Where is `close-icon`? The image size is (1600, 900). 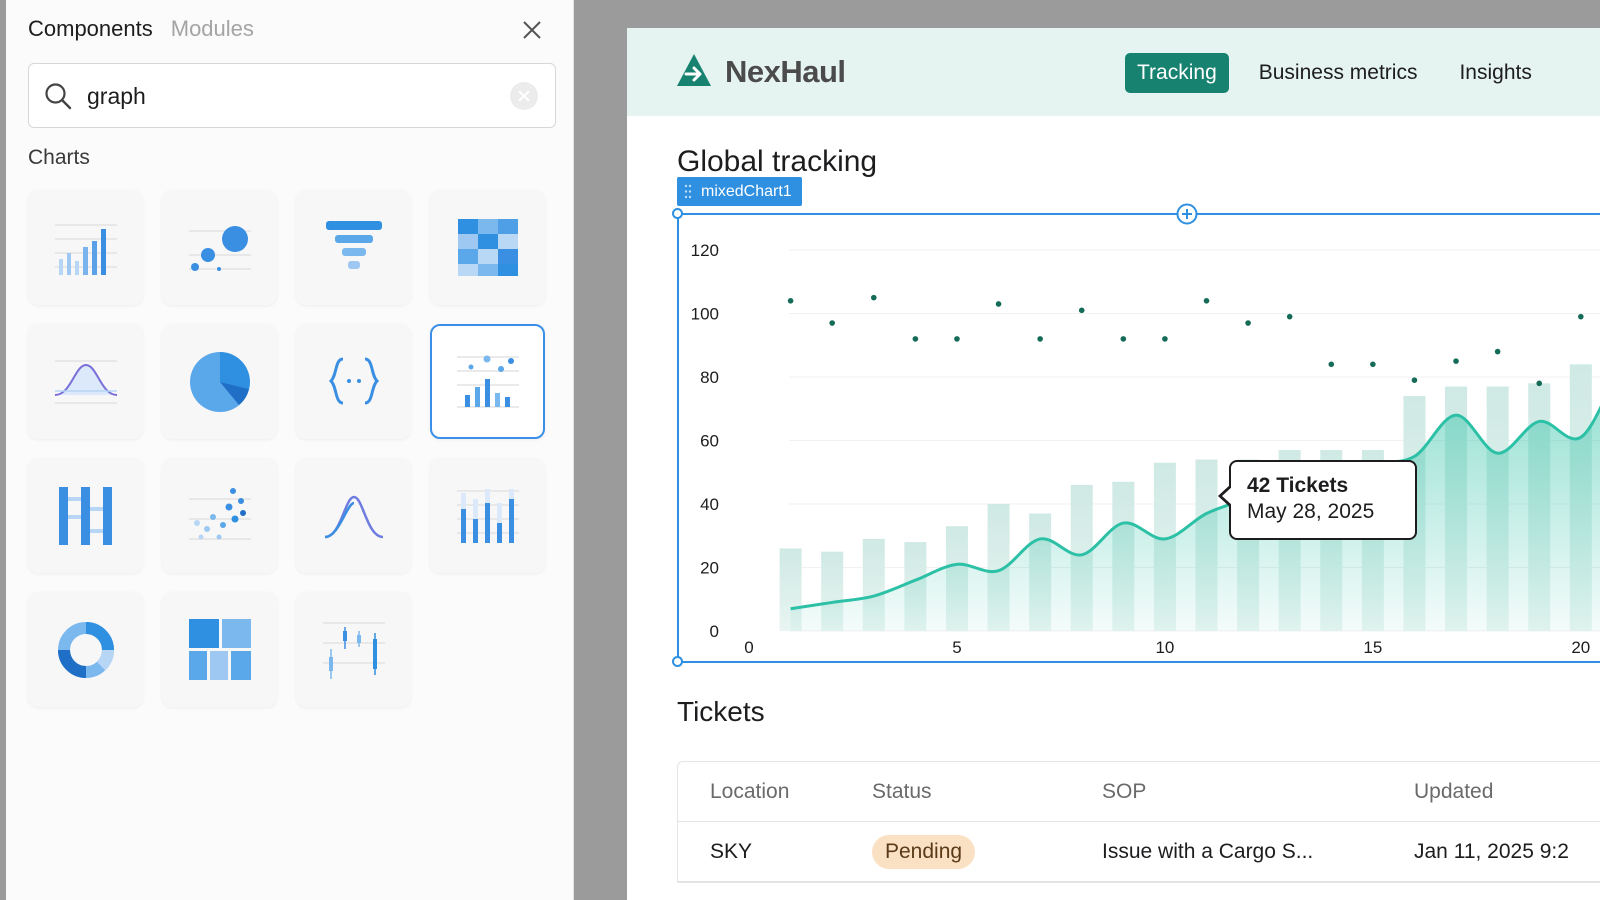 close-icon is located at coordinates (532, 30).